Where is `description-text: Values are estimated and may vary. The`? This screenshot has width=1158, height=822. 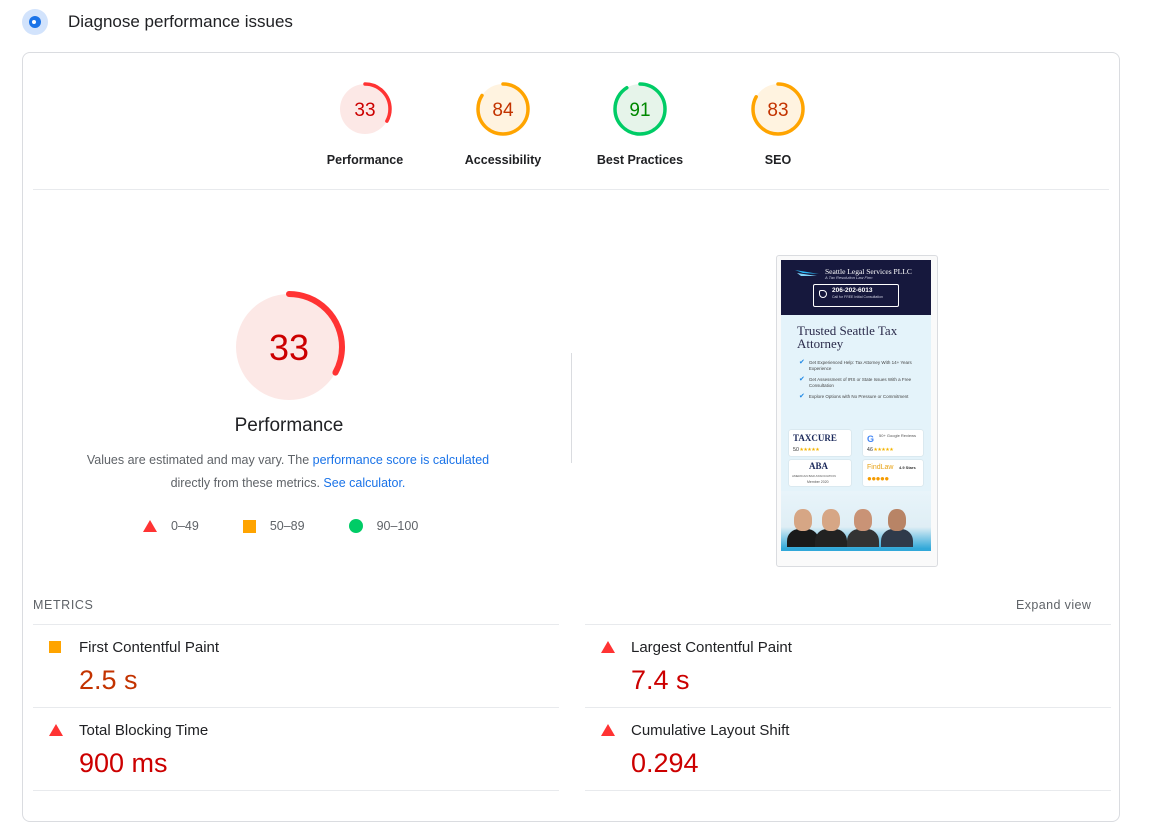
description-text: Values are estimated and may vary. The is located at coordinates (199, 460).